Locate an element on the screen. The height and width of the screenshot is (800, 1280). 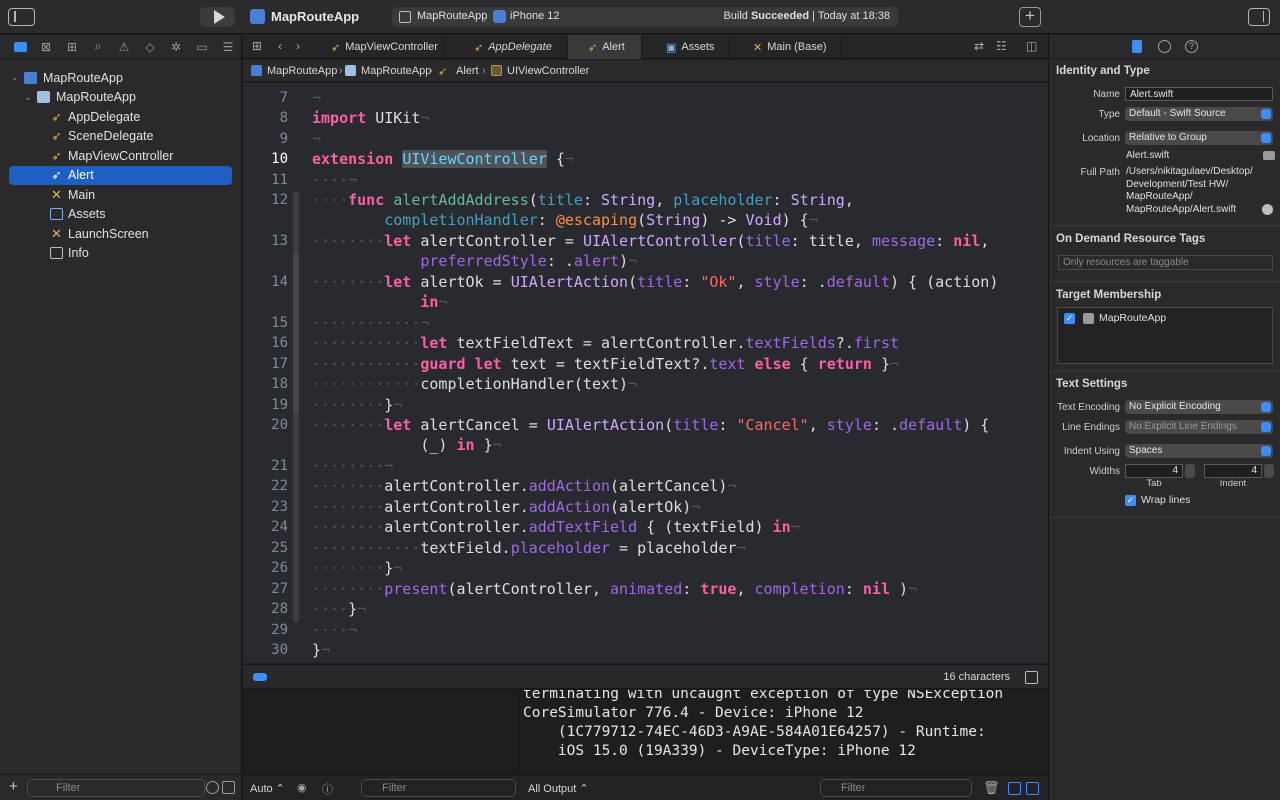
console-pane-icon is located at coordinates (1032, 788).